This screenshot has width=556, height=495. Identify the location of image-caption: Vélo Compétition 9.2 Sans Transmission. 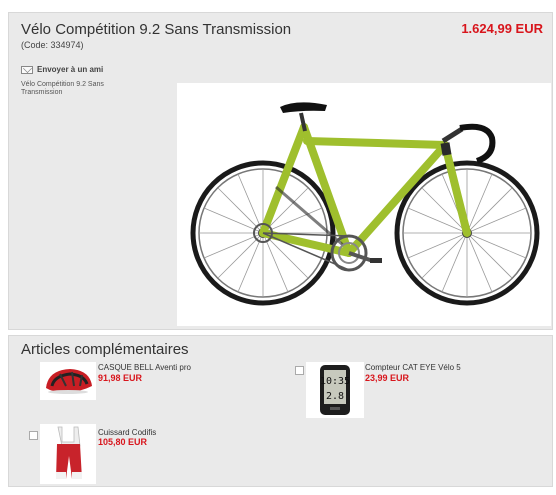
(62, 88).